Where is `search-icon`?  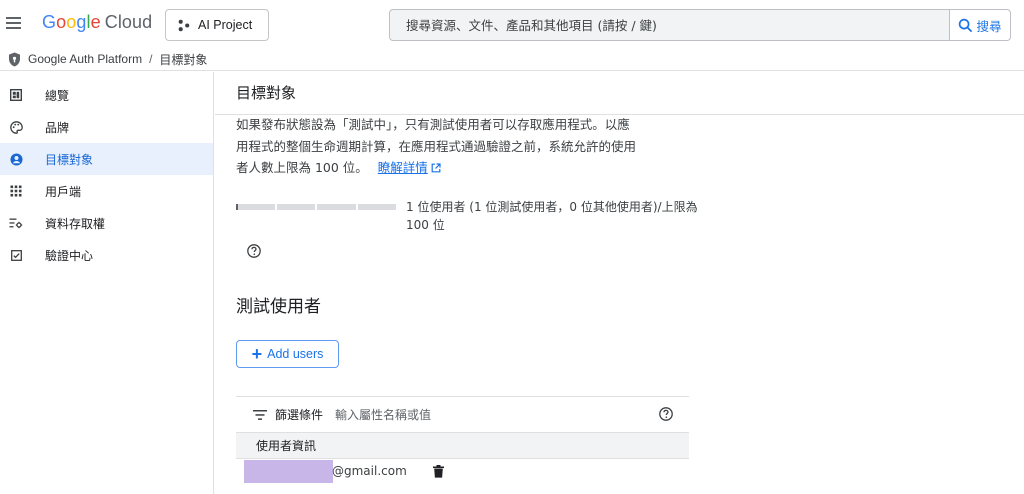
search-icon is located at coordinates (966, 25).